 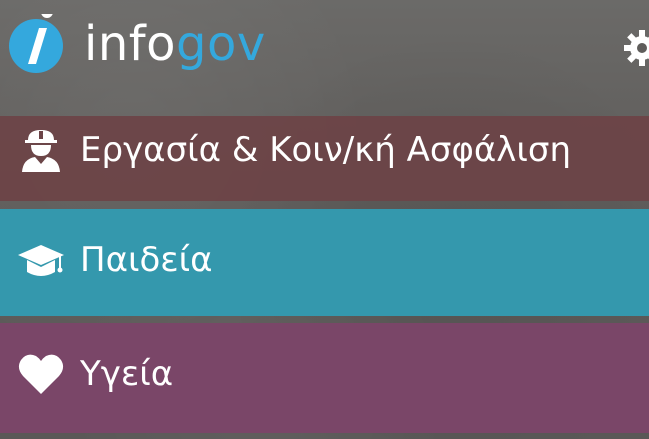 What do you see at coordinates (41, 151) in the screenshot?
I see `worker-icon` at bounding box center [41, 151].